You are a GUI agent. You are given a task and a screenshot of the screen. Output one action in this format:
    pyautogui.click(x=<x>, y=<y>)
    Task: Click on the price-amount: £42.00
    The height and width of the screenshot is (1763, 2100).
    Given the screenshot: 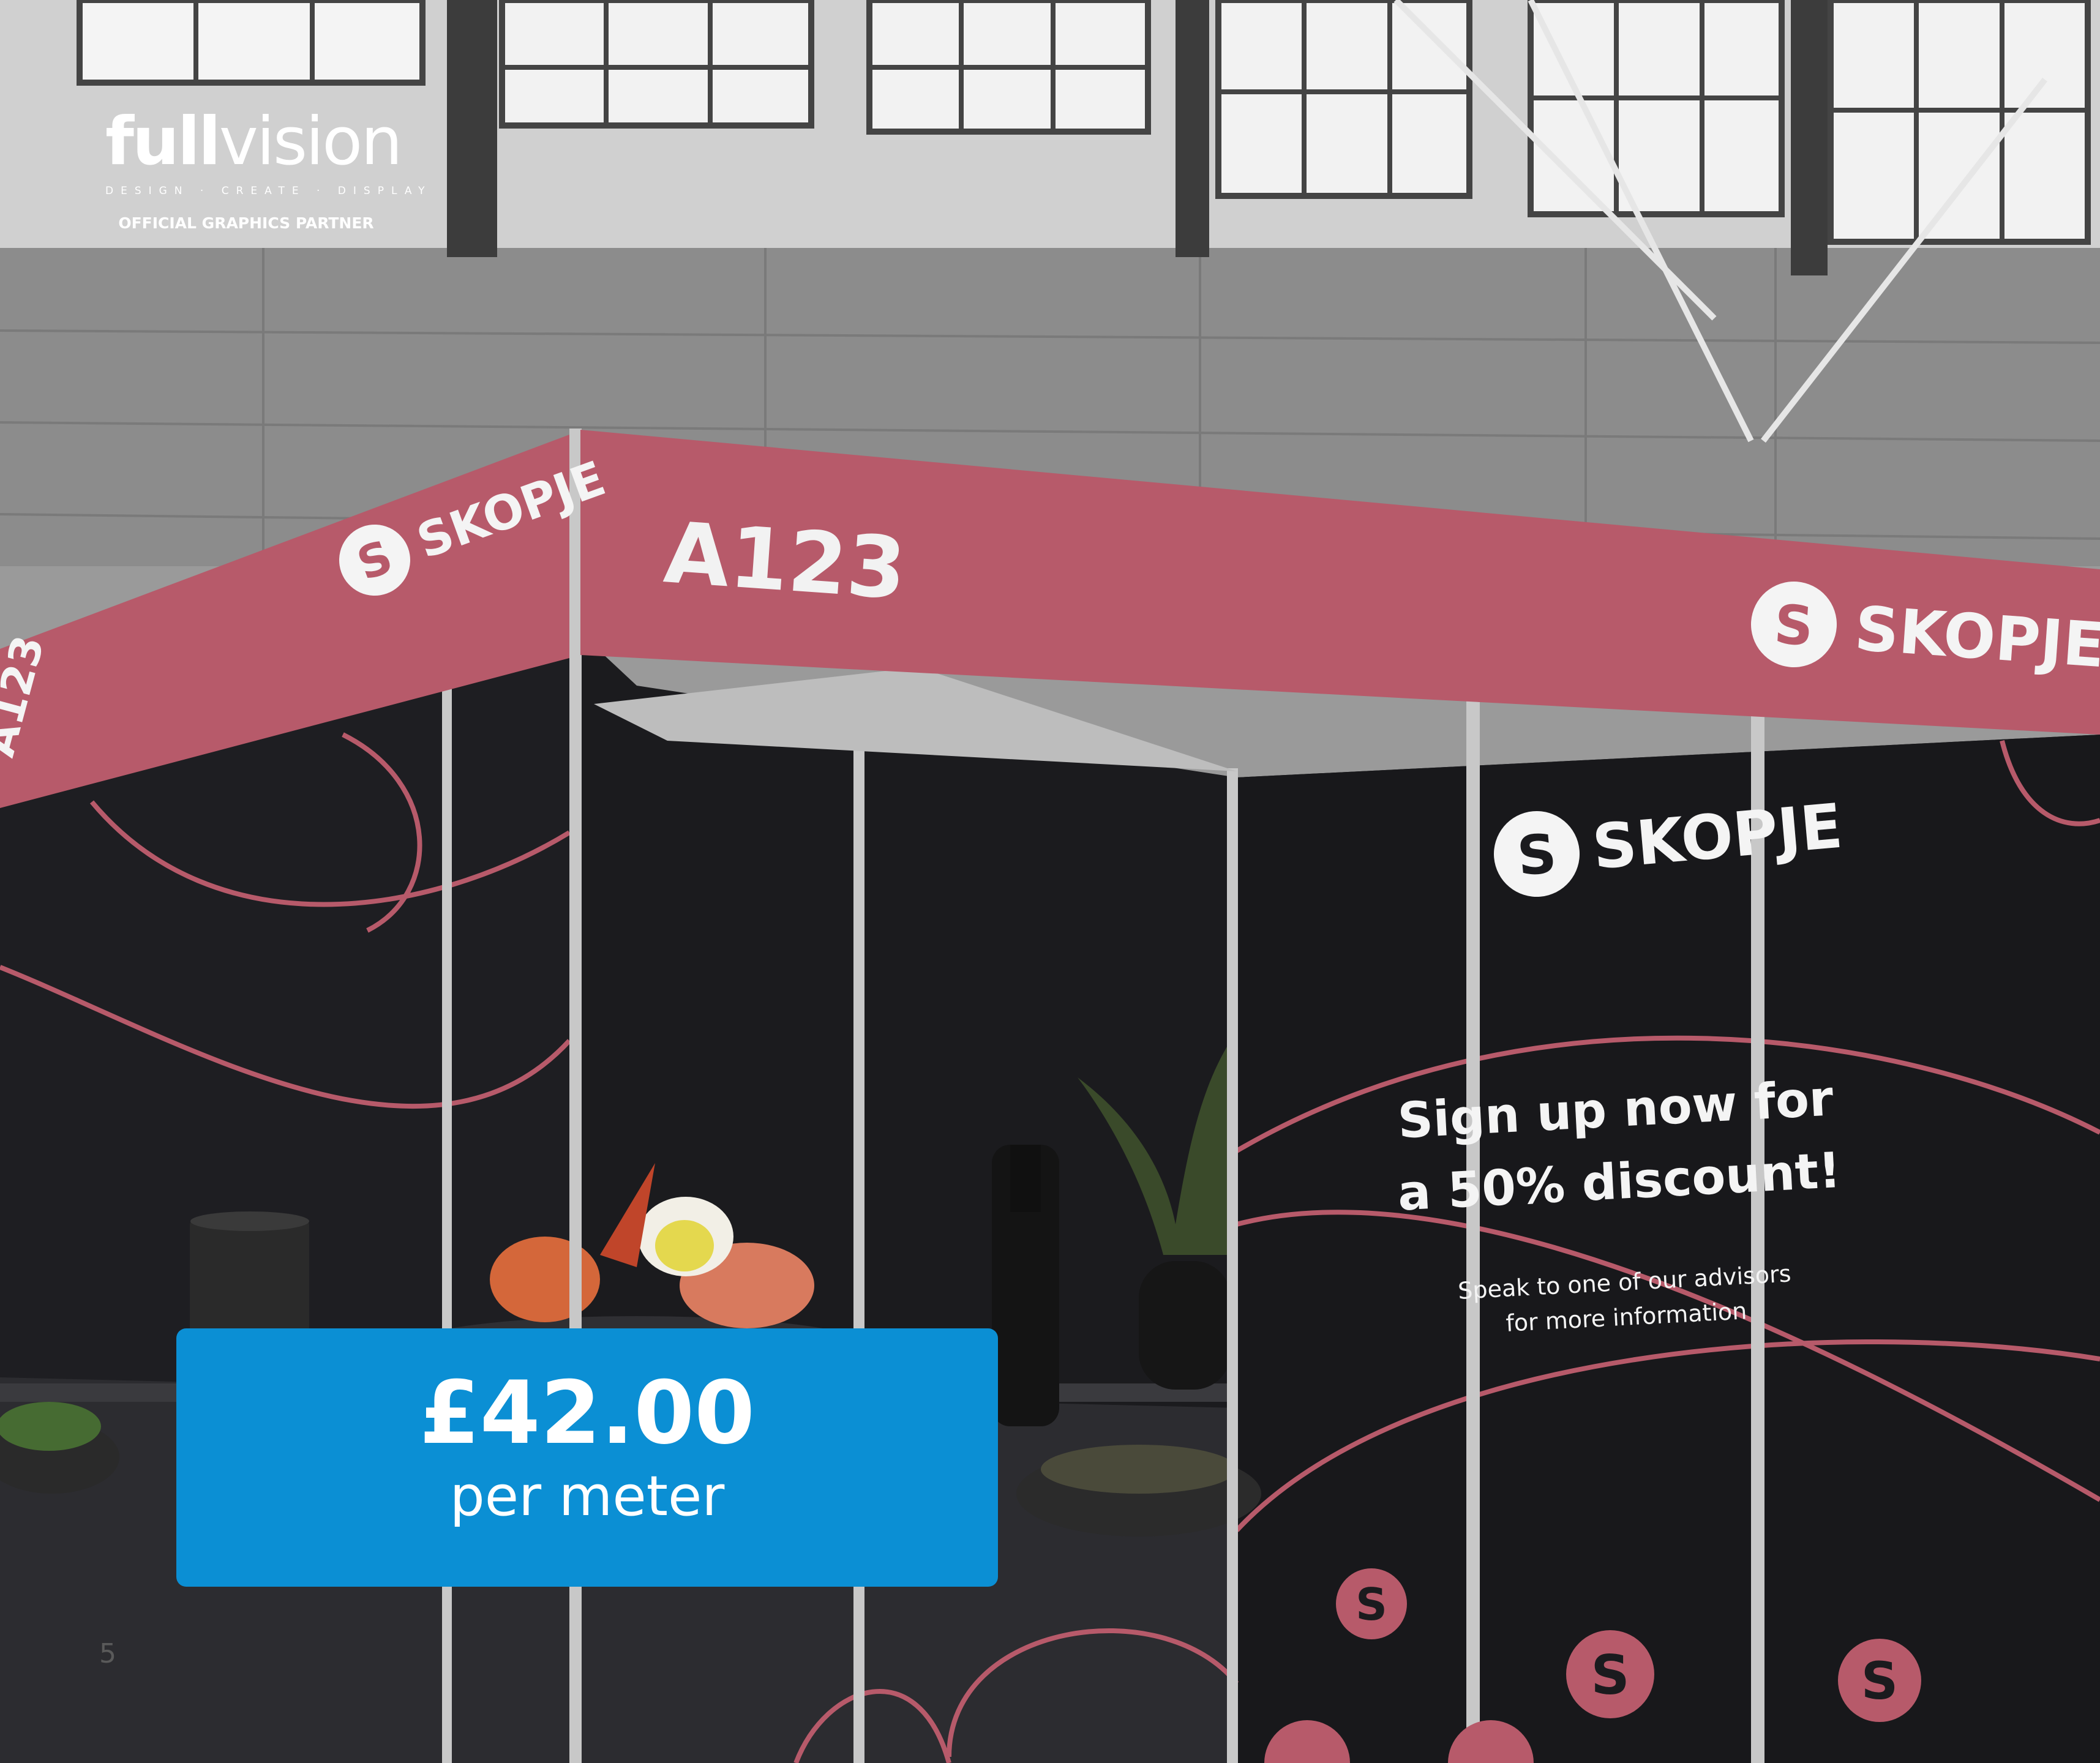 What is the action you would take?
    pyautogui.click(x=587, y=1413)
    